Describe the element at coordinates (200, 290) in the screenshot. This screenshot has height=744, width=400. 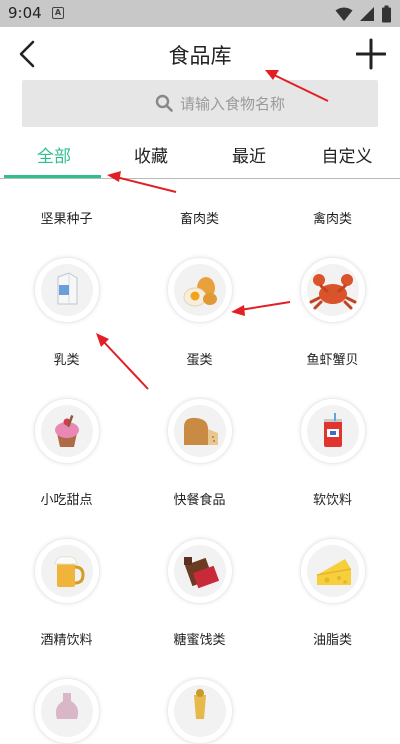
I see `eggs-icon` at that location.